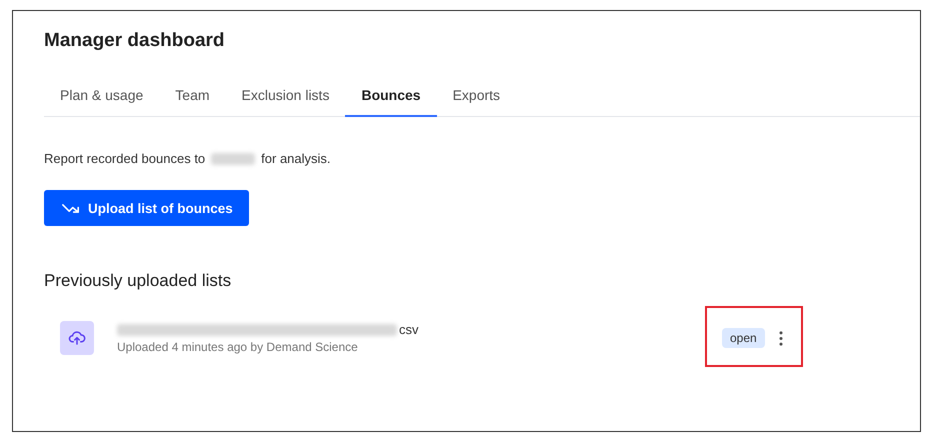 This screenshot has height=445, width=936. What do you see at coordinates (286, 97) in the screenshot?
I see `tab: Exclusion lists` at bounding box center [286, 97].